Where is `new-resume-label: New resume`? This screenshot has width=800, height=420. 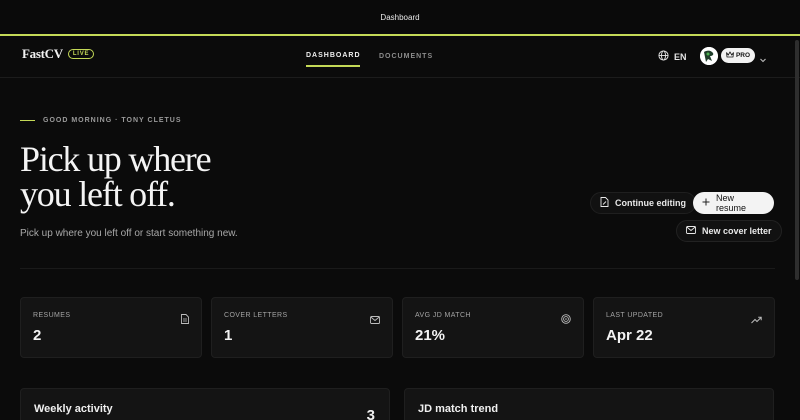 new-resume-label: New resume is located at coordinates (731, 203).